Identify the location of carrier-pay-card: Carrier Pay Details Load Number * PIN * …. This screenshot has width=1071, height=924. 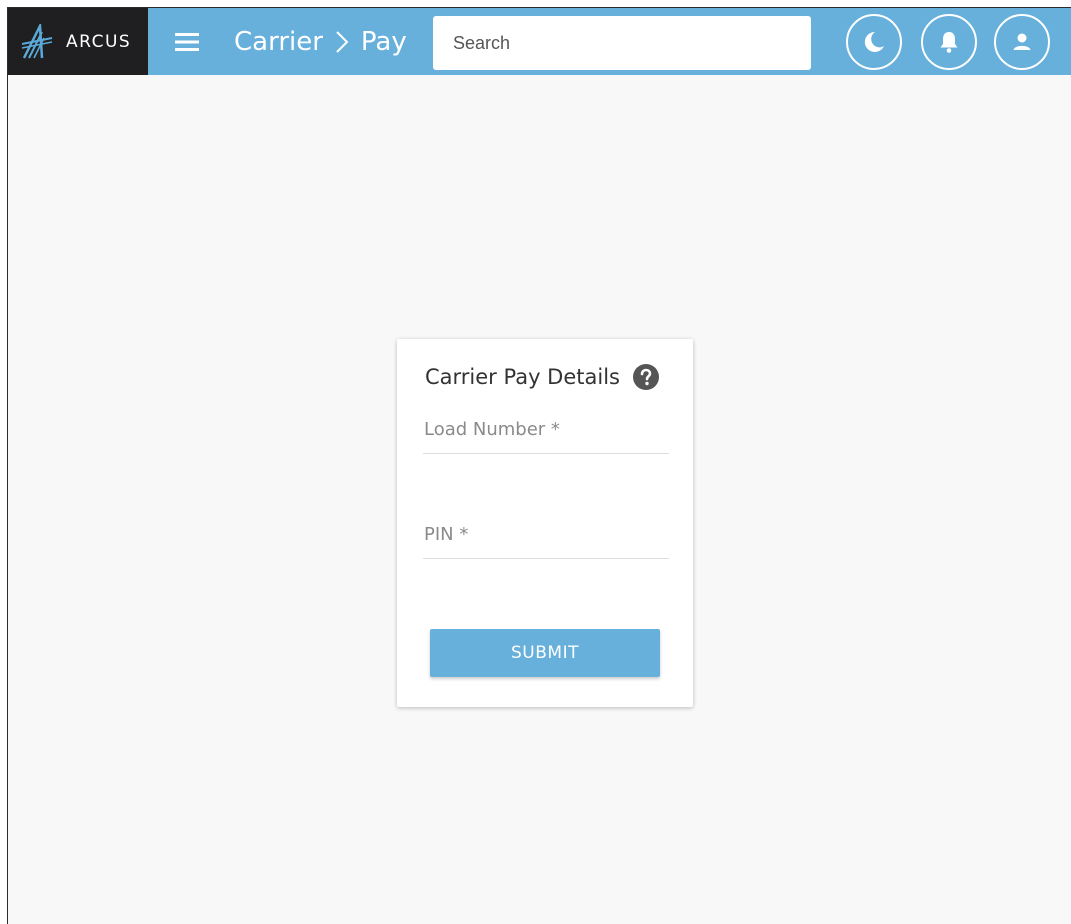
(545, 523).